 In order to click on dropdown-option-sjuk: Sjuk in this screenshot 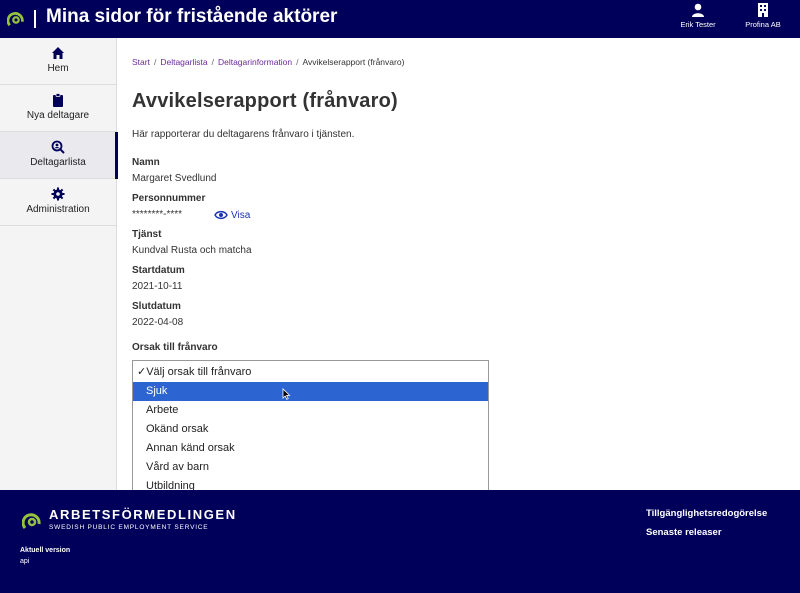, I will do `click(310, 391)`.